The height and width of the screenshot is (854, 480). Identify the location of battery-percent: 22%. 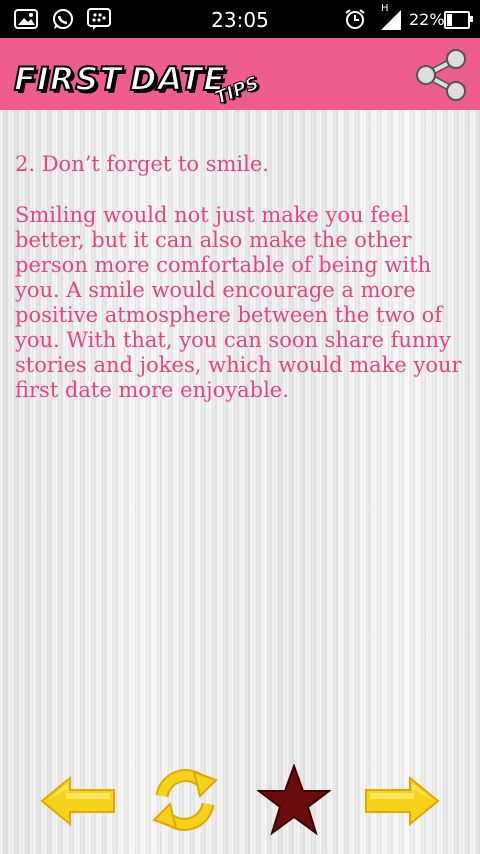
(427, 19).